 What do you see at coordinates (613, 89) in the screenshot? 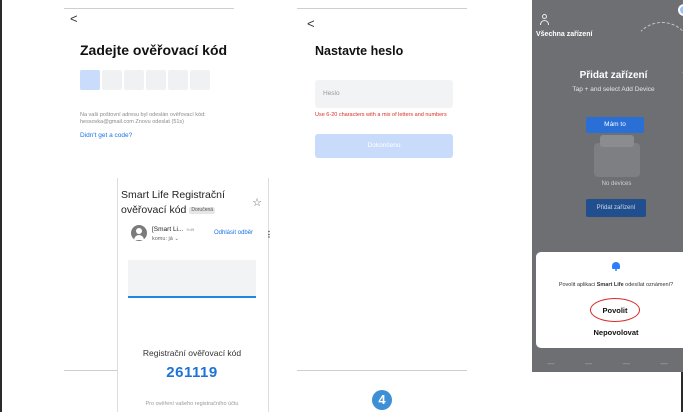
I see `add-device-subtitle: Tap + and select Add Device` at bounding box center [613, 89].